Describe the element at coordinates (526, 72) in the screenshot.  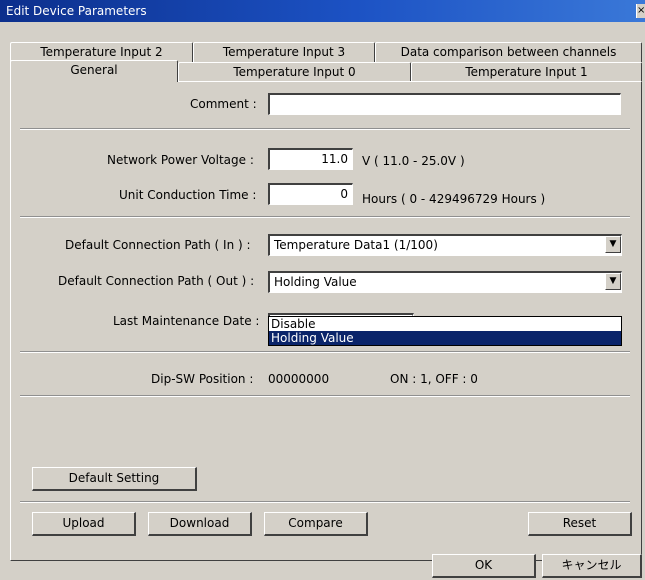
I see `tab-temperature-input-1: Temperature Input 1` at that location.